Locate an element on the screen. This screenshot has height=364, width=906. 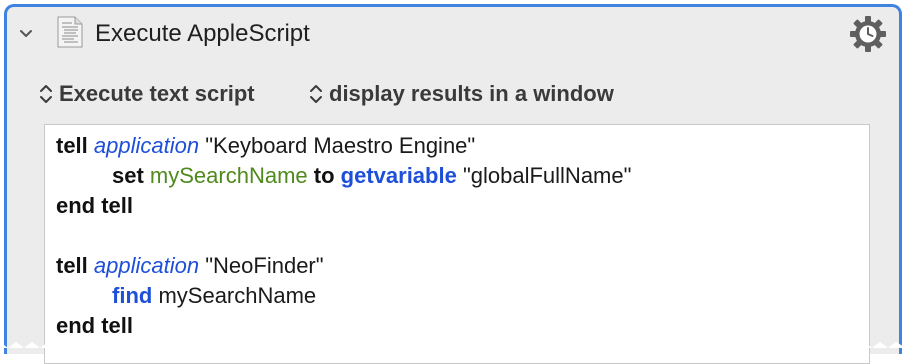
string-literal: "globalFullName" is located at coordinates (547, 175).